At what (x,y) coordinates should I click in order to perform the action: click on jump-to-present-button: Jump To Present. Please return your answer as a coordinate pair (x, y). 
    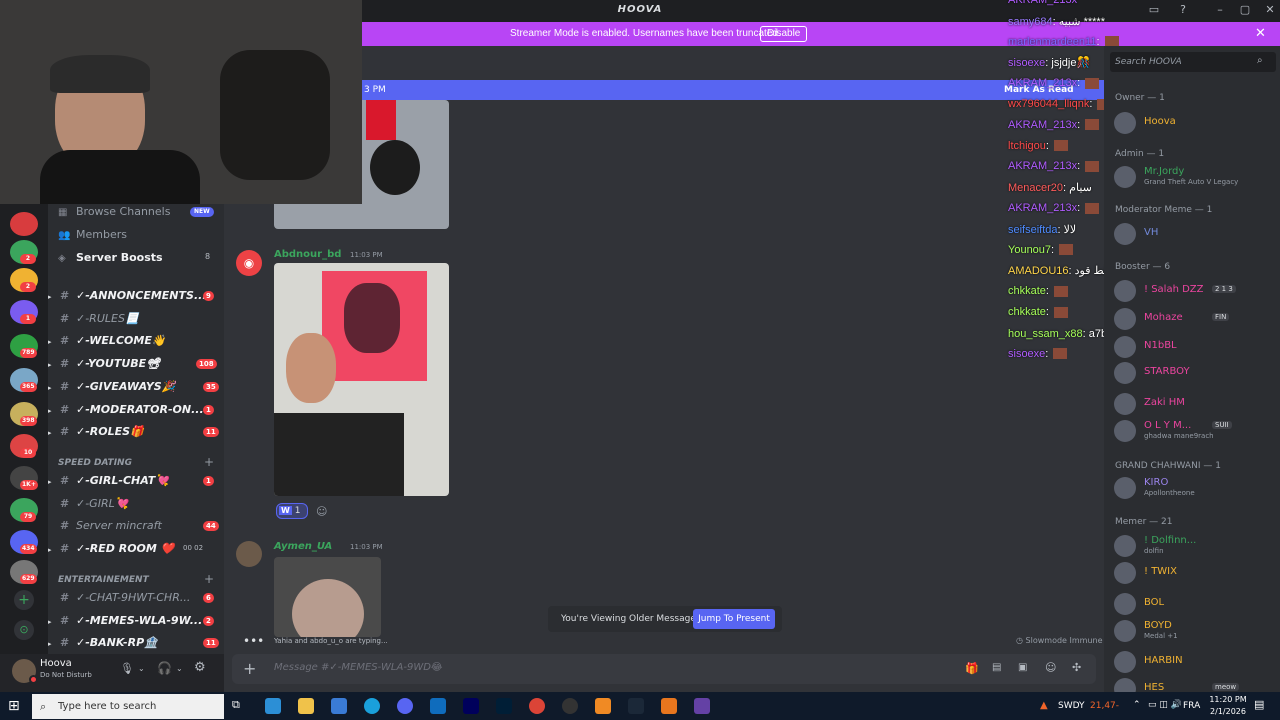
    Looking at the image, I should click on (734, 619).